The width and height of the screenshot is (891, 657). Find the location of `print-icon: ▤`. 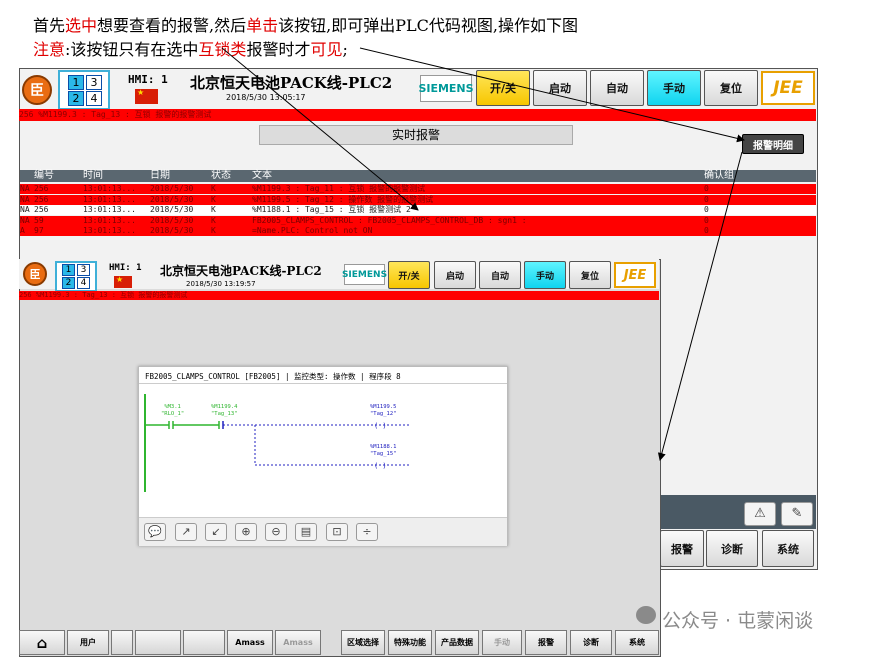

print-icon: ▤ is located at coordinates (306, 532).